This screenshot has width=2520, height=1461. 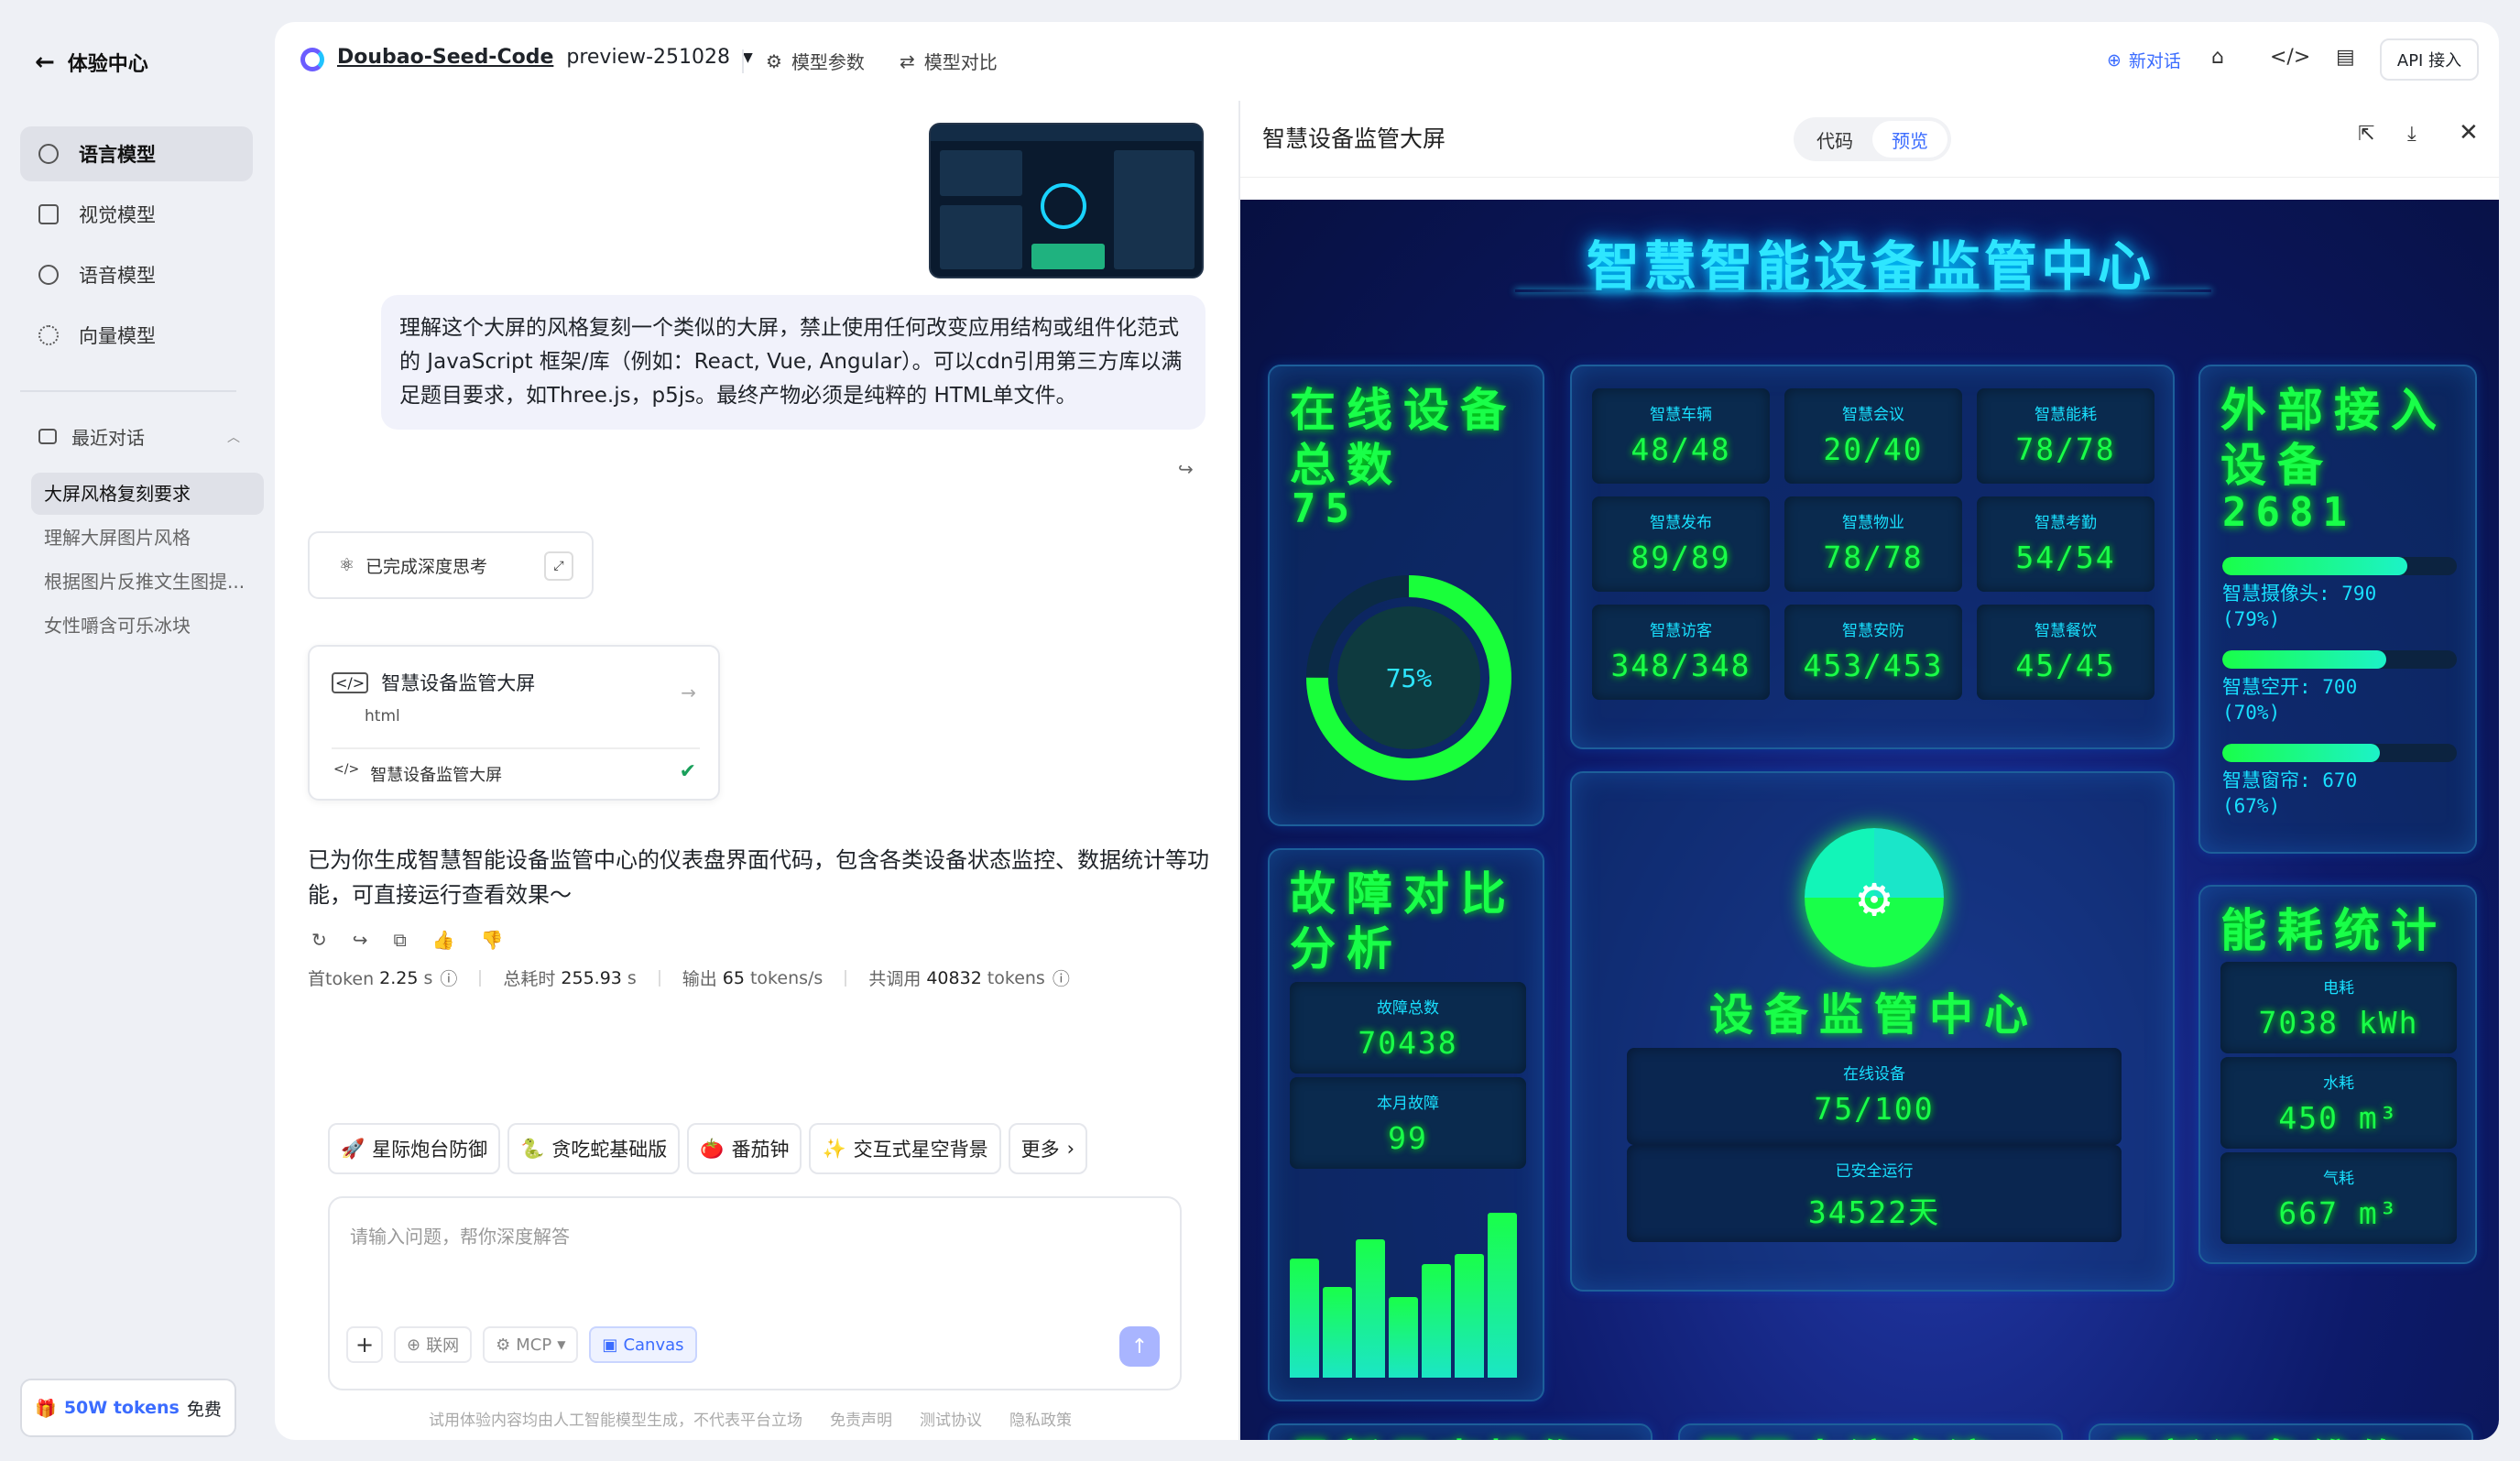 I want to click on plus-chat-icon: ⊕, so click(x=2114, y=60).